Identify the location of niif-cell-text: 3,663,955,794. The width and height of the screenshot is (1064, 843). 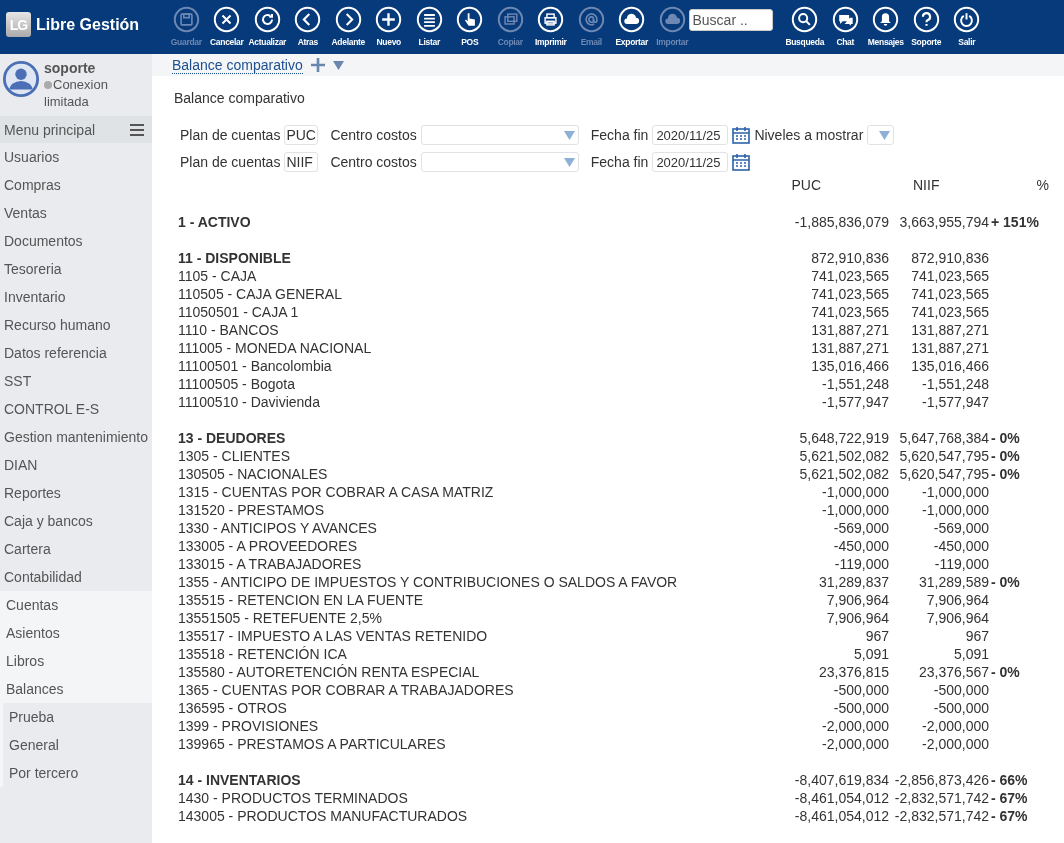
(943, 222).